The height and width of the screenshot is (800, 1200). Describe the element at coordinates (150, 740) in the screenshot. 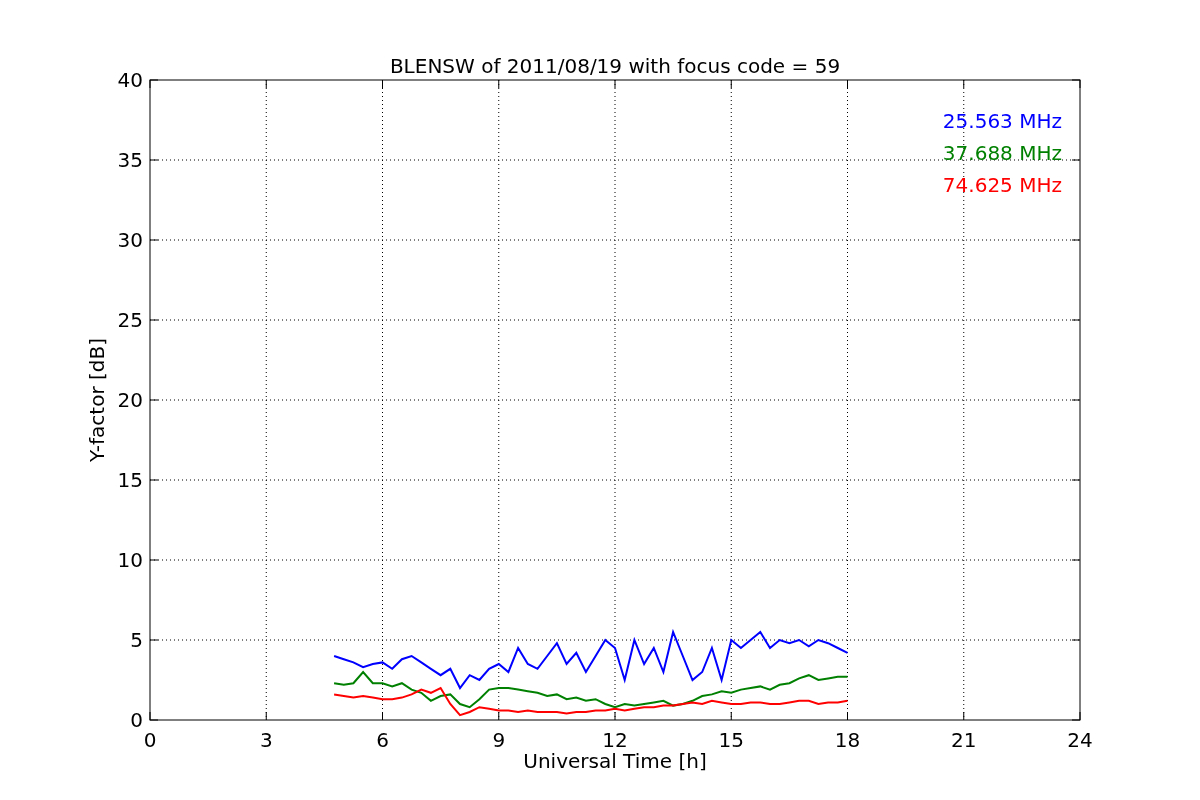

I see `x-tick-label: 0` at that location.